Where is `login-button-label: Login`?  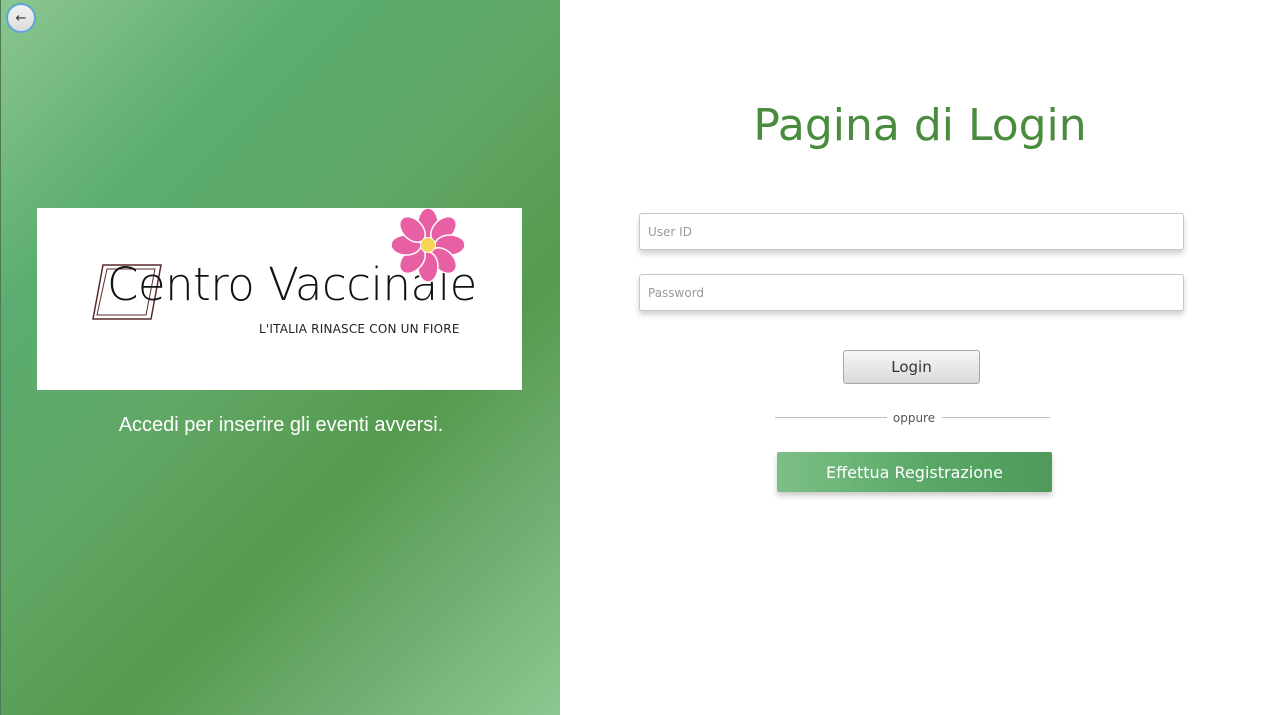
login-button-label: Login is located at coordinates (911, 367).